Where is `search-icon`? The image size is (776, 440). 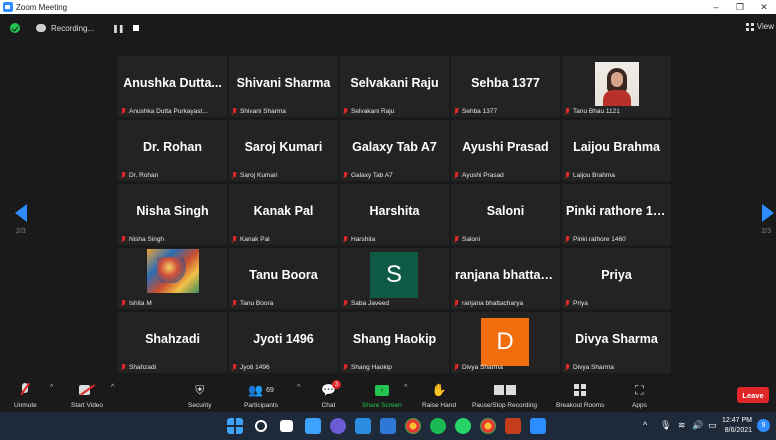 search-icon is located at coordinates (261, 426).